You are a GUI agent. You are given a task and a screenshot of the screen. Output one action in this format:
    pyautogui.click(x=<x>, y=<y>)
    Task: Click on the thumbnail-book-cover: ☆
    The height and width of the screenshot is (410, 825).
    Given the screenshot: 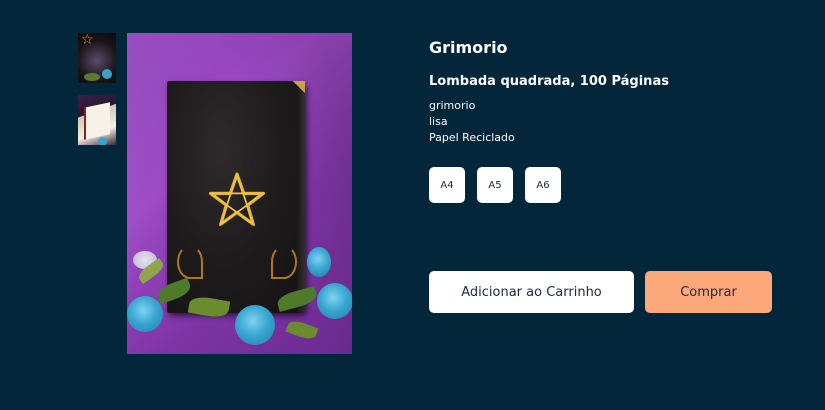 What is the action you would take?
    pyautogui.click(x=97, y=58)
    